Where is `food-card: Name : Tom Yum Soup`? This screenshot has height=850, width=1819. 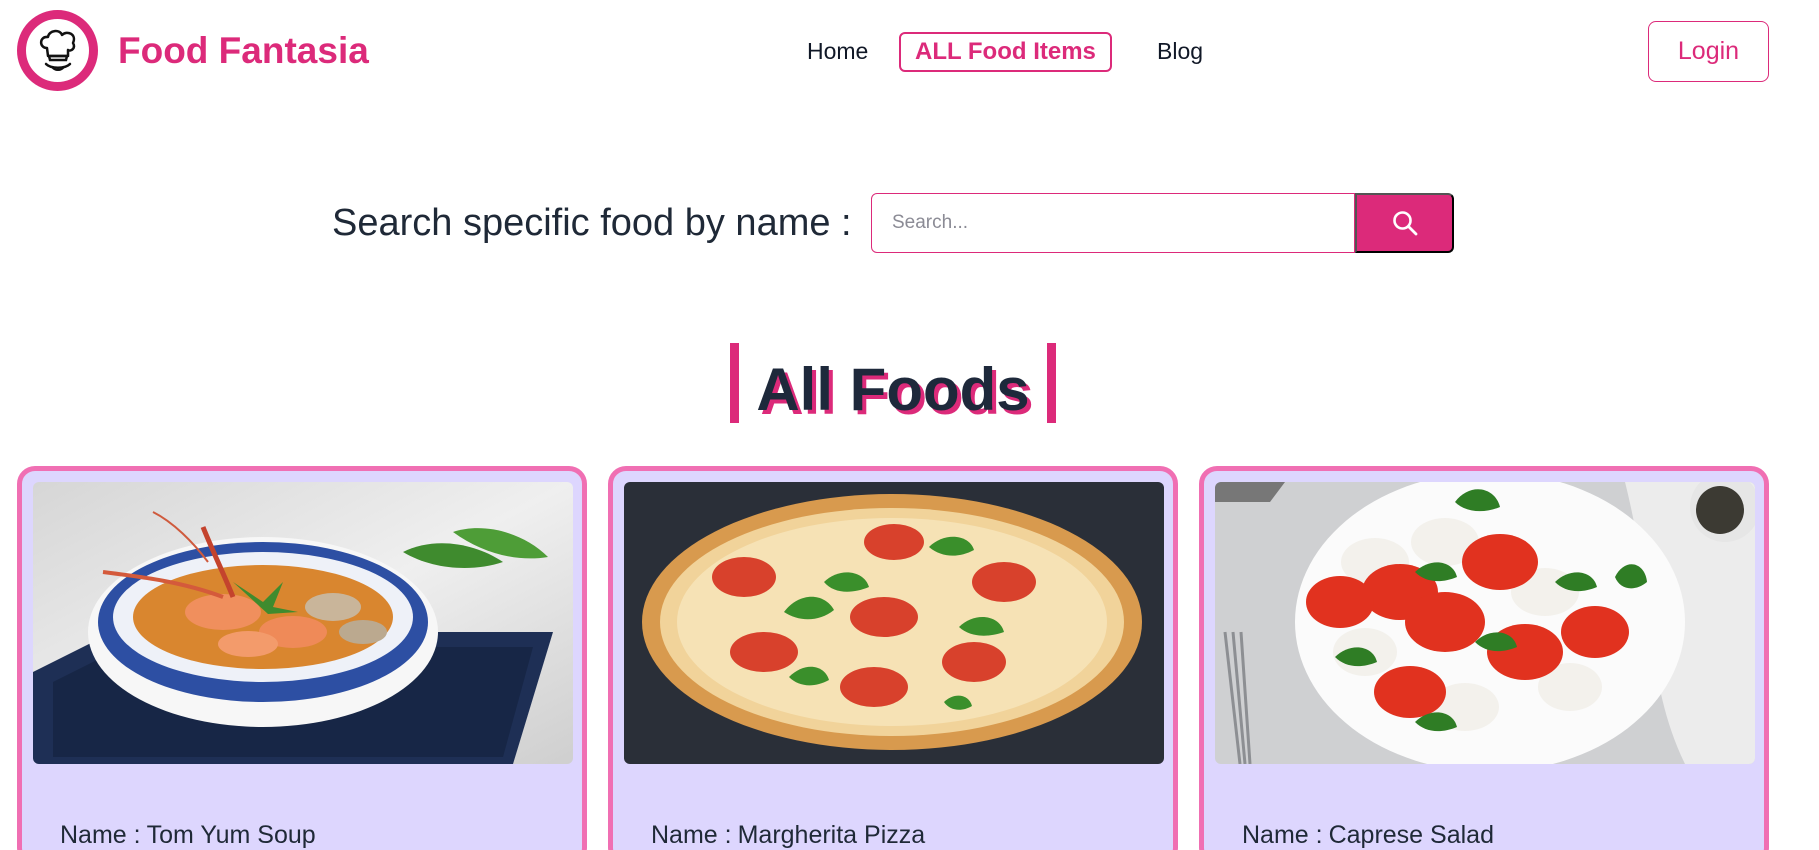
food-card: Name : Tom Yum Soup is located at coordinates (302, 658).